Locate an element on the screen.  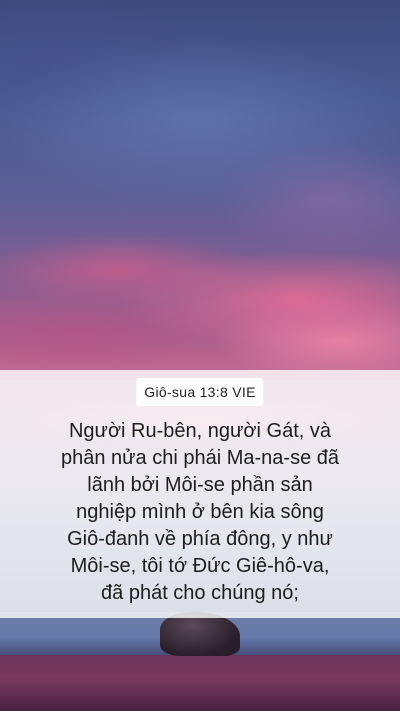
shore is located at coordinates (200, 683).